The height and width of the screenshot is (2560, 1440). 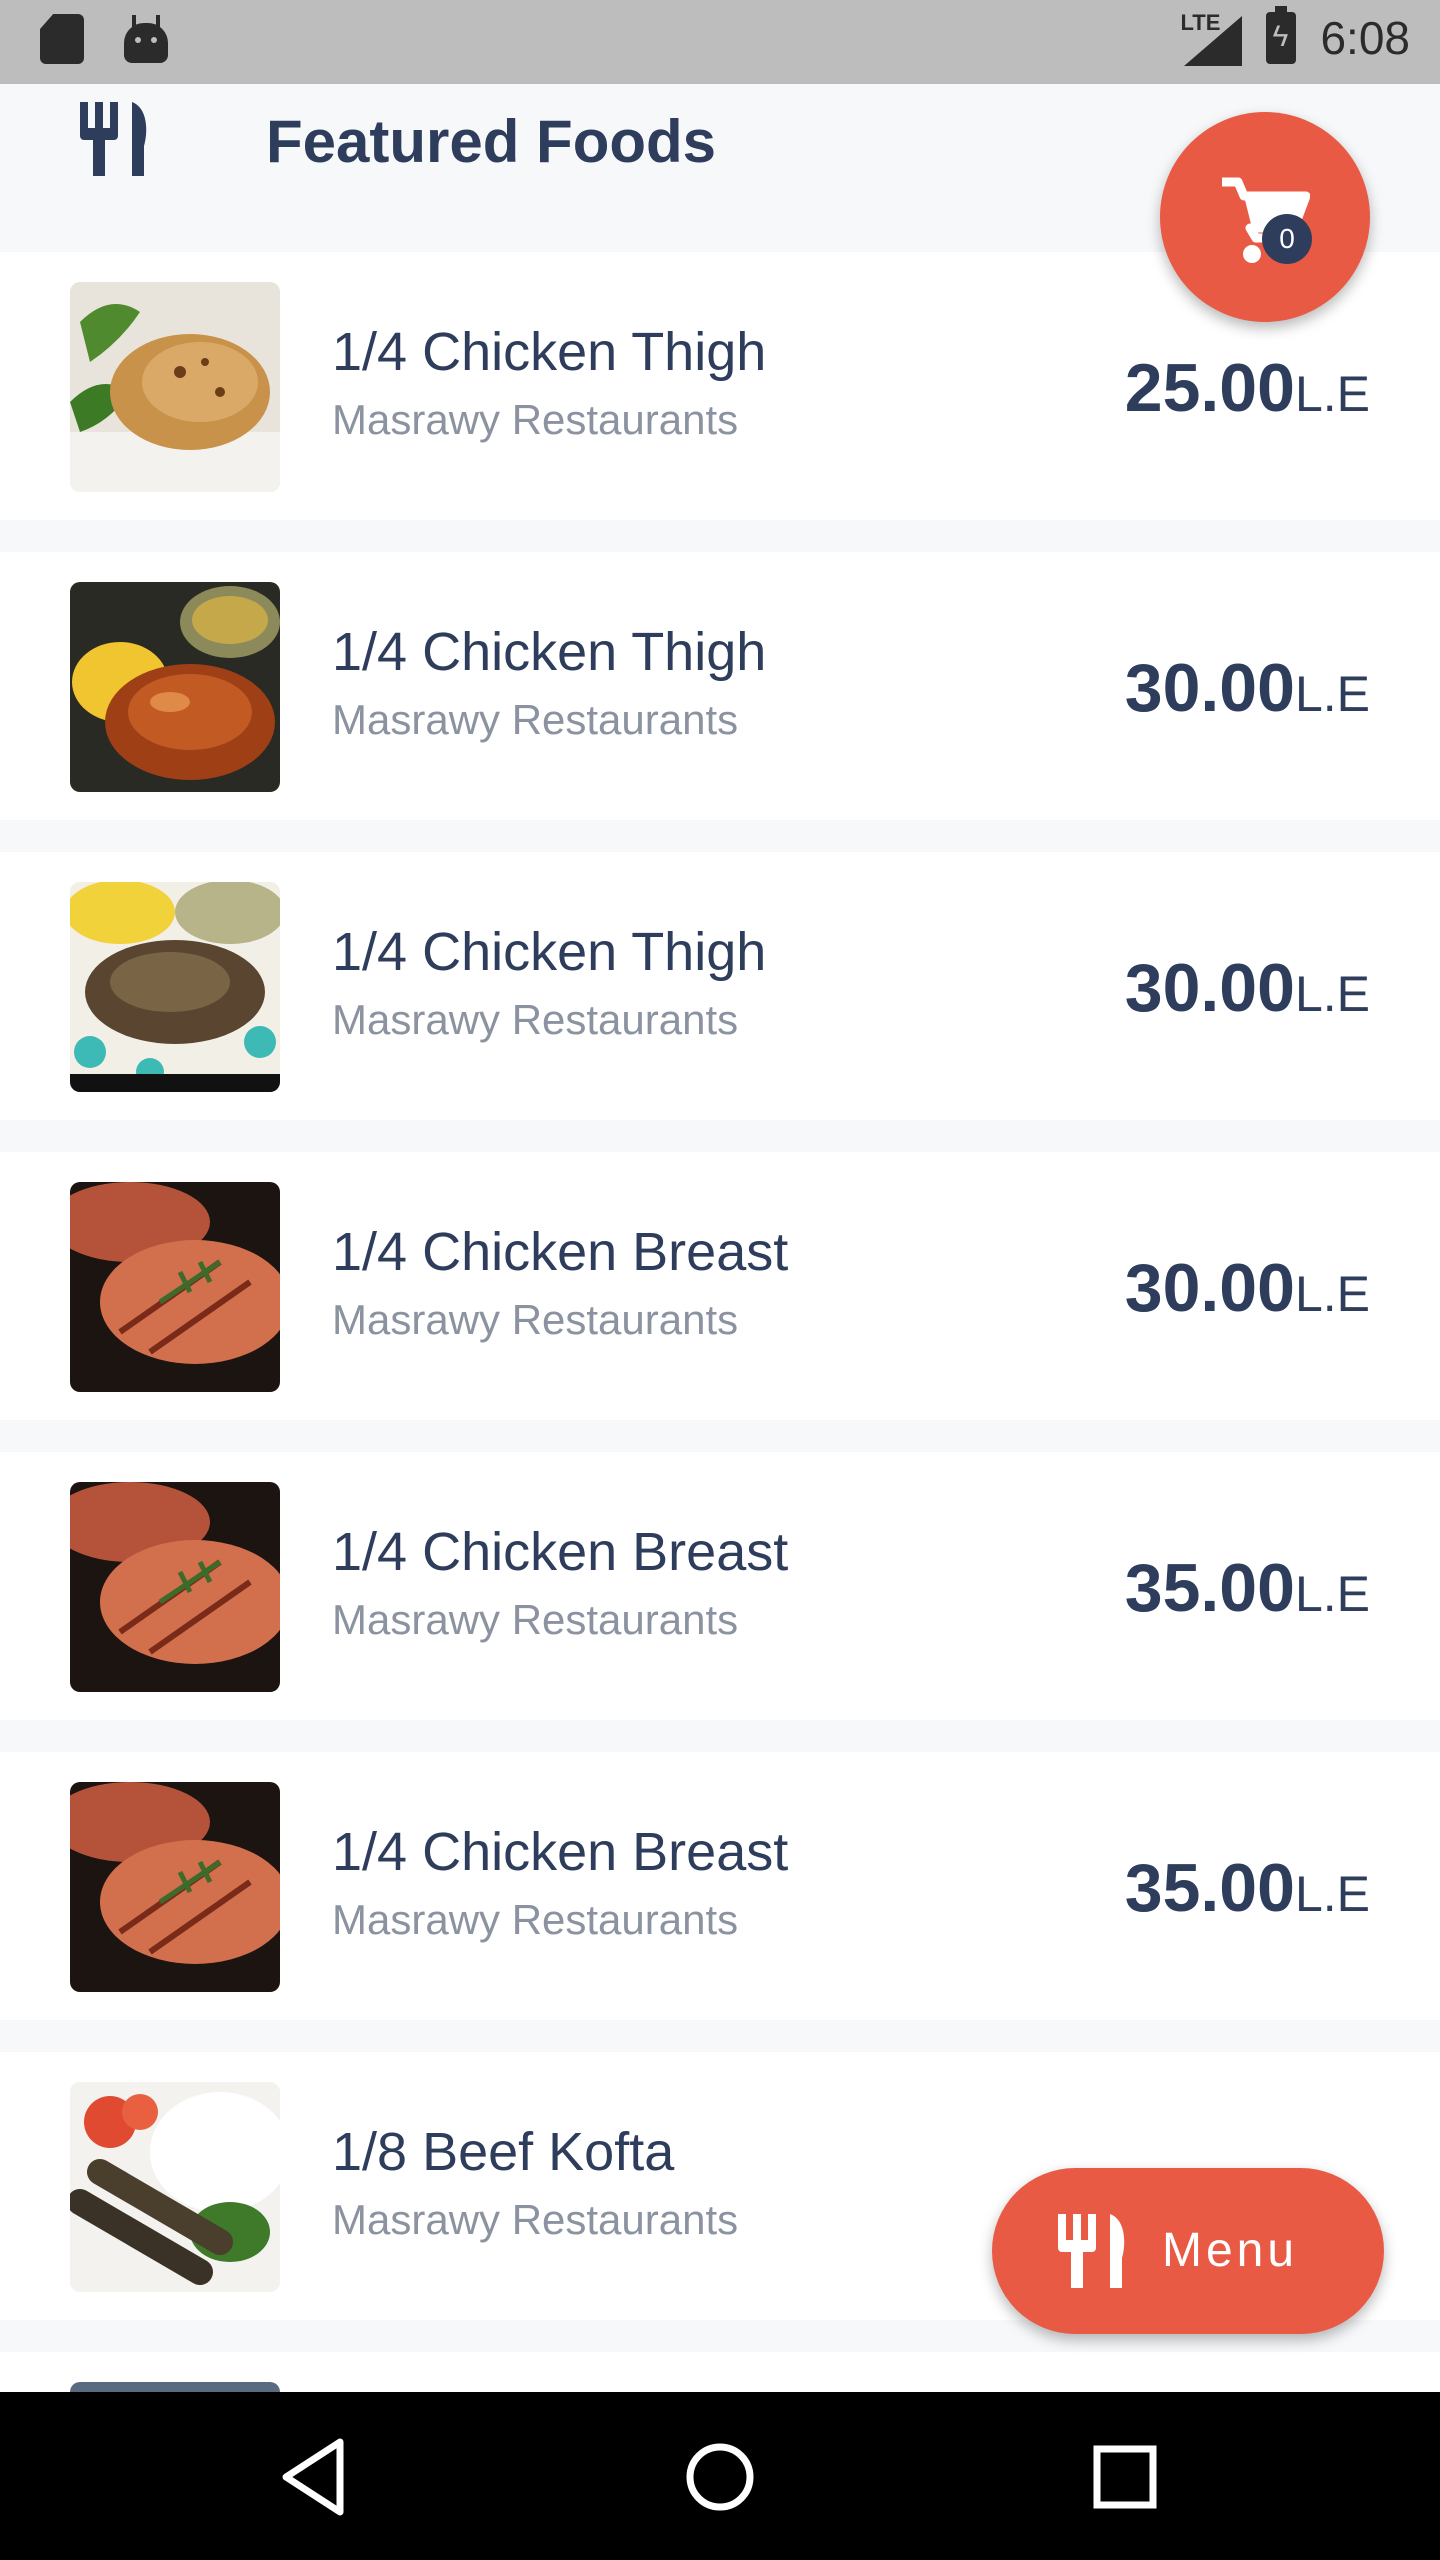 What do you see at coordinates (315, 2477) in the screenshot?
I see `back-icon` at bounding box center [315, 2477].